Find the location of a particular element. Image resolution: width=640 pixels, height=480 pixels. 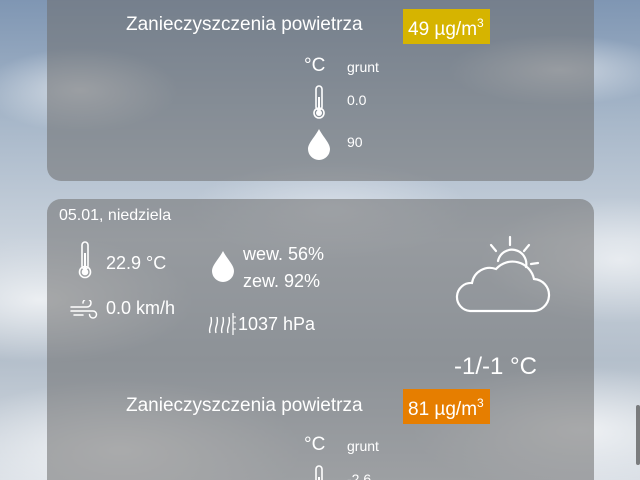

scroll-handle is located at coordinates (638, 435).